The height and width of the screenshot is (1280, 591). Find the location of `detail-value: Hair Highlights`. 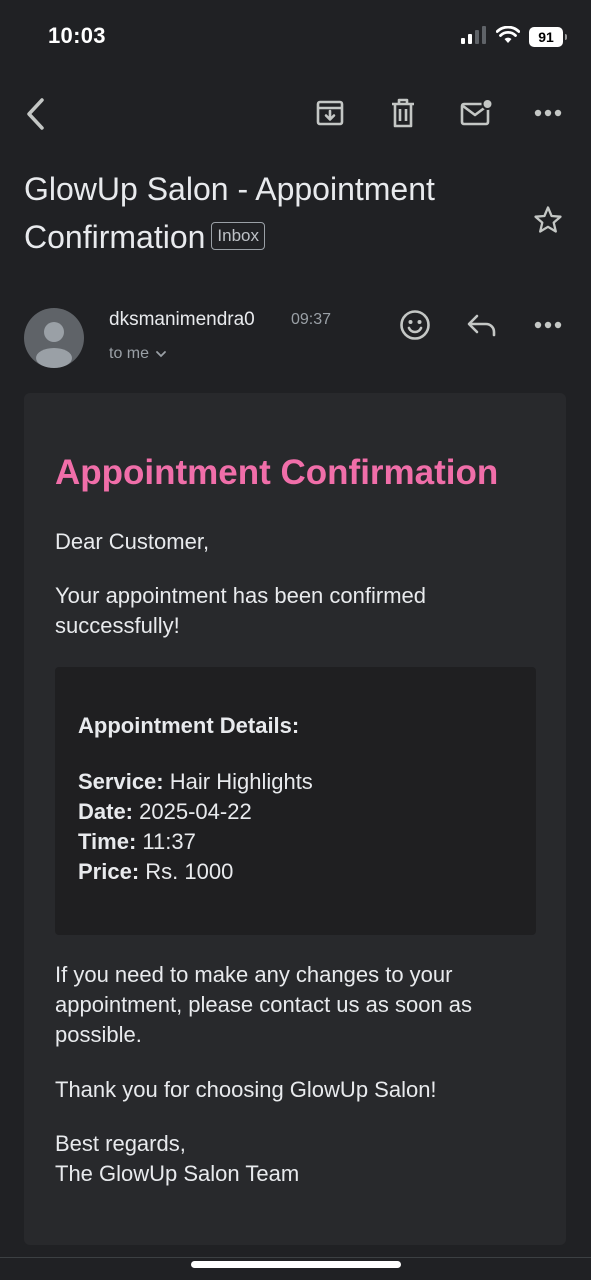

detail-value: Hair Highlights is located at coordinates (241, 781).